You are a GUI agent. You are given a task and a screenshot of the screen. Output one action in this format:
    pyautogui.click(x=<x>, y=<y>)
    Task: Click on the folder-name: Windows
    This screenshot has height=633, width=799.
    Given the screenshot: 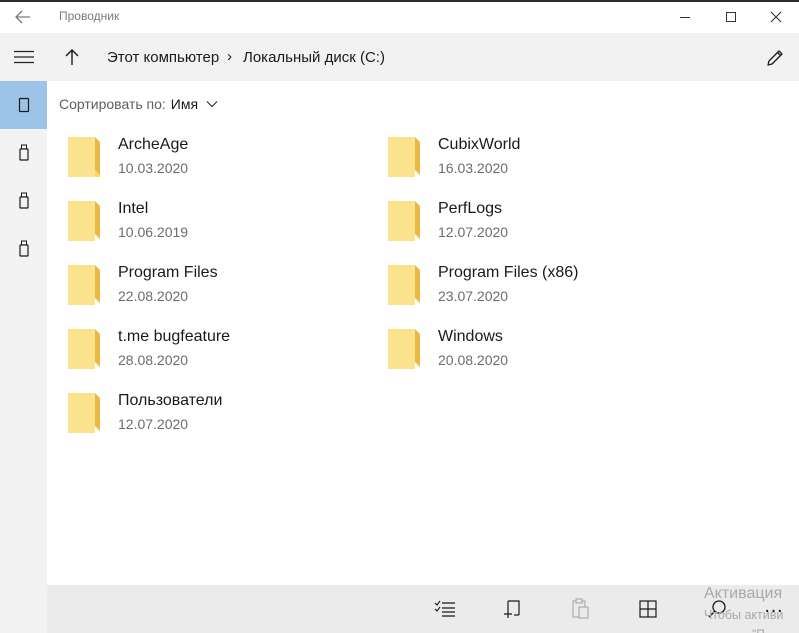 What is the action you would take?
    pyautogui.click(x=470, y=336)
    